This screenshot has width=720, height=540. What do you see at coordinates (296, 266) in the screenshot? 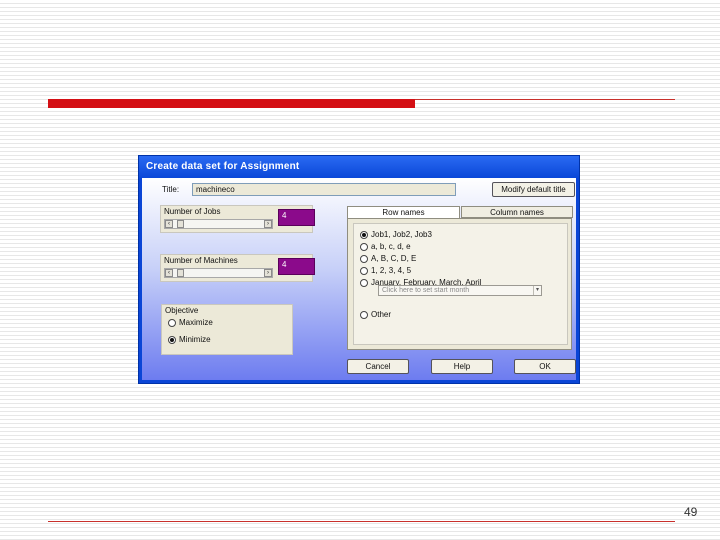
I see `machines-value: 4` at bounding box center [296, 266].